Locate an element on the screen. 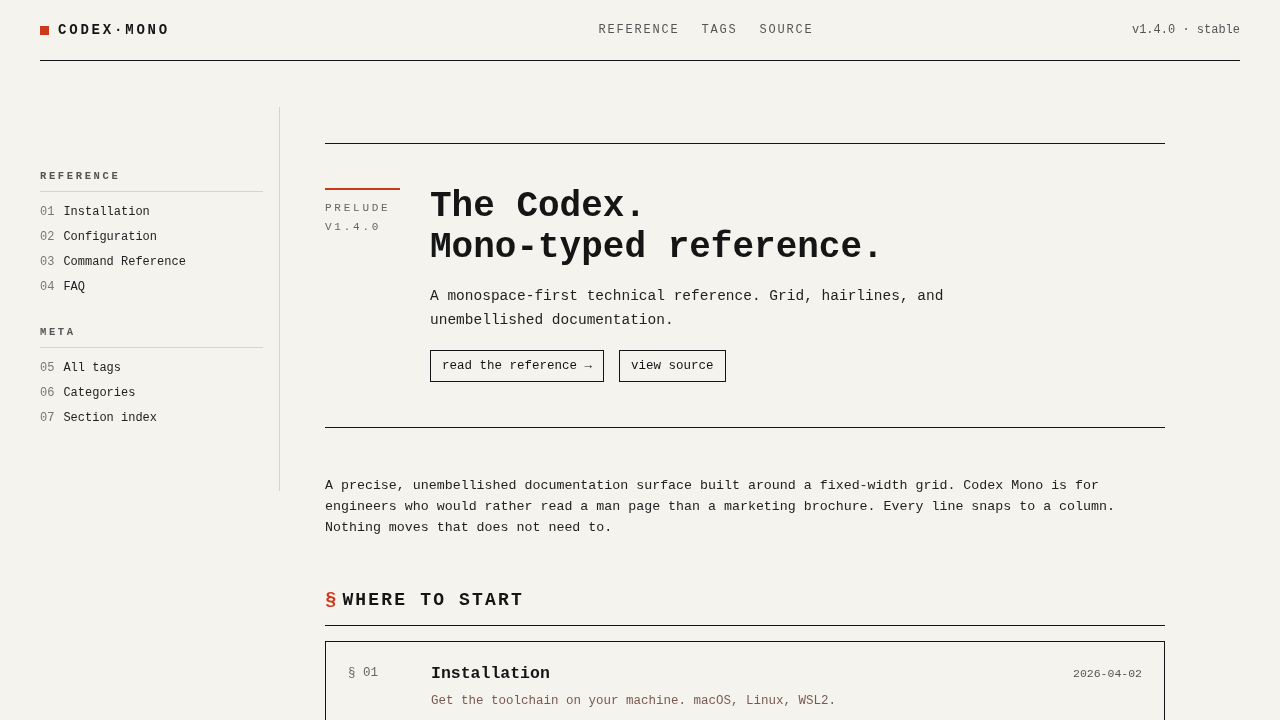  nav-link: TAGS is located at coordinates (719, 30).